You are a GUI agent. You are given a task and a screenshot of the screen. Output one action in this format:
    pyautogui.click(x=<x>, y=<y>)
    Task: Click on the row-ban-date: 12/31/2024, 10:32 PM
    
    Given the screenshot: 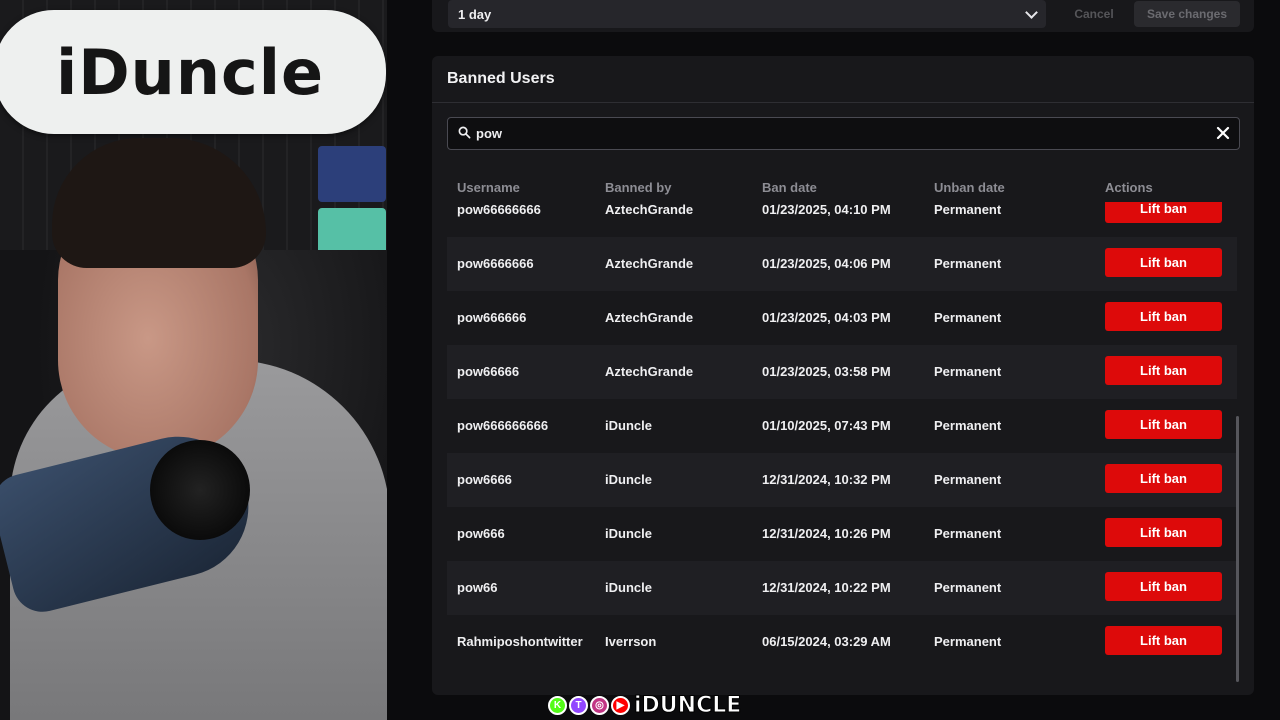 What is the action you would take?
    pyautogui.click(x=826, y=479)
    